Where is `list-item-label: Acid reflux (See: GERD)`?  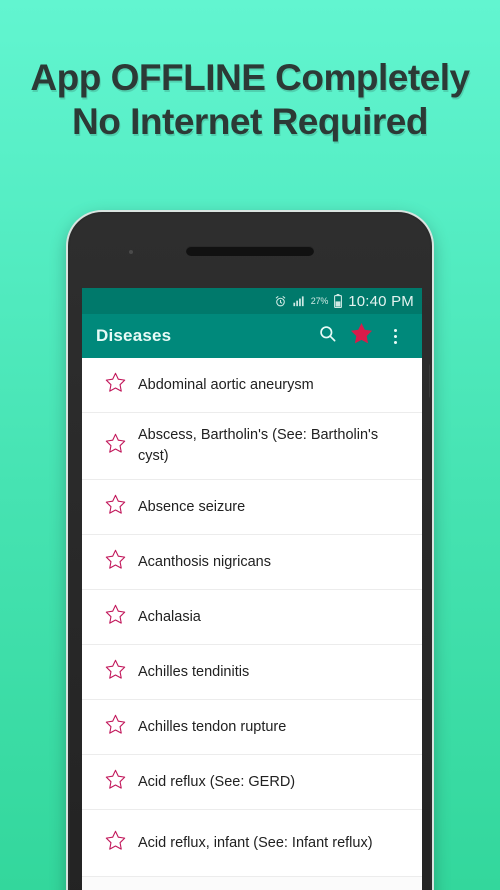 list-item-label: Acid reflux (See: GERD) is located at coordinates (217, 781).